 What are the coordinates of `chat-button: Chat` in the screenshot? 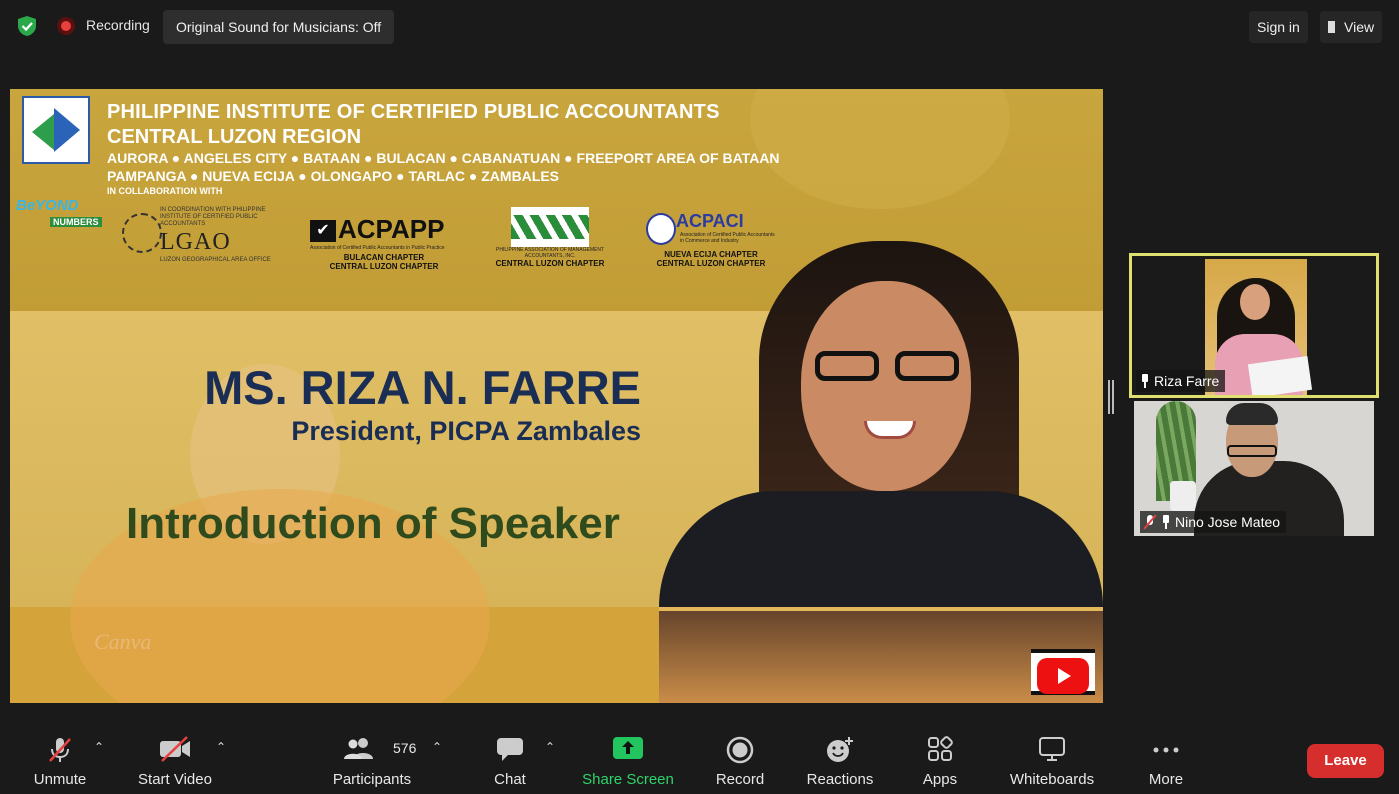 It's located at (510, 758).